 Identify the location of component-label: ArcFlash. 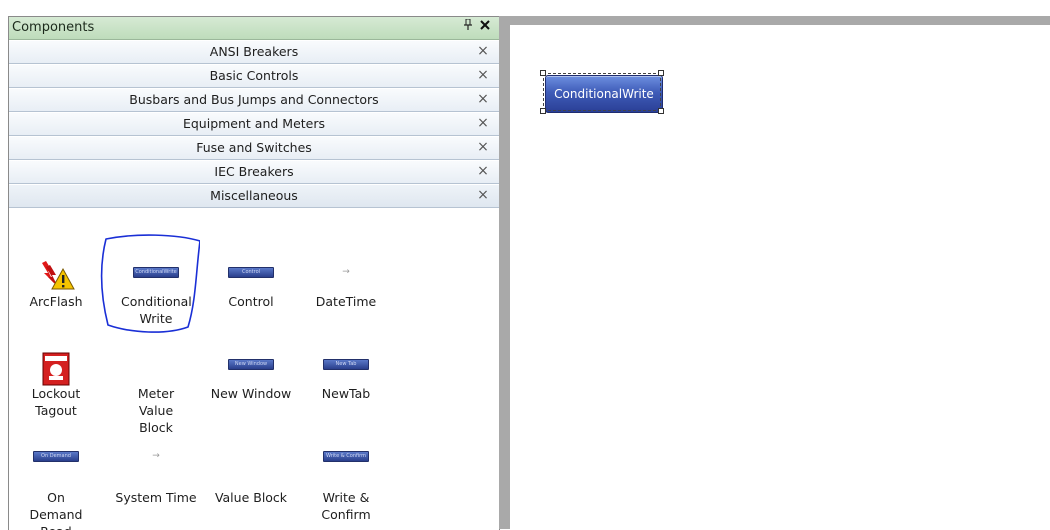
(56, 301).